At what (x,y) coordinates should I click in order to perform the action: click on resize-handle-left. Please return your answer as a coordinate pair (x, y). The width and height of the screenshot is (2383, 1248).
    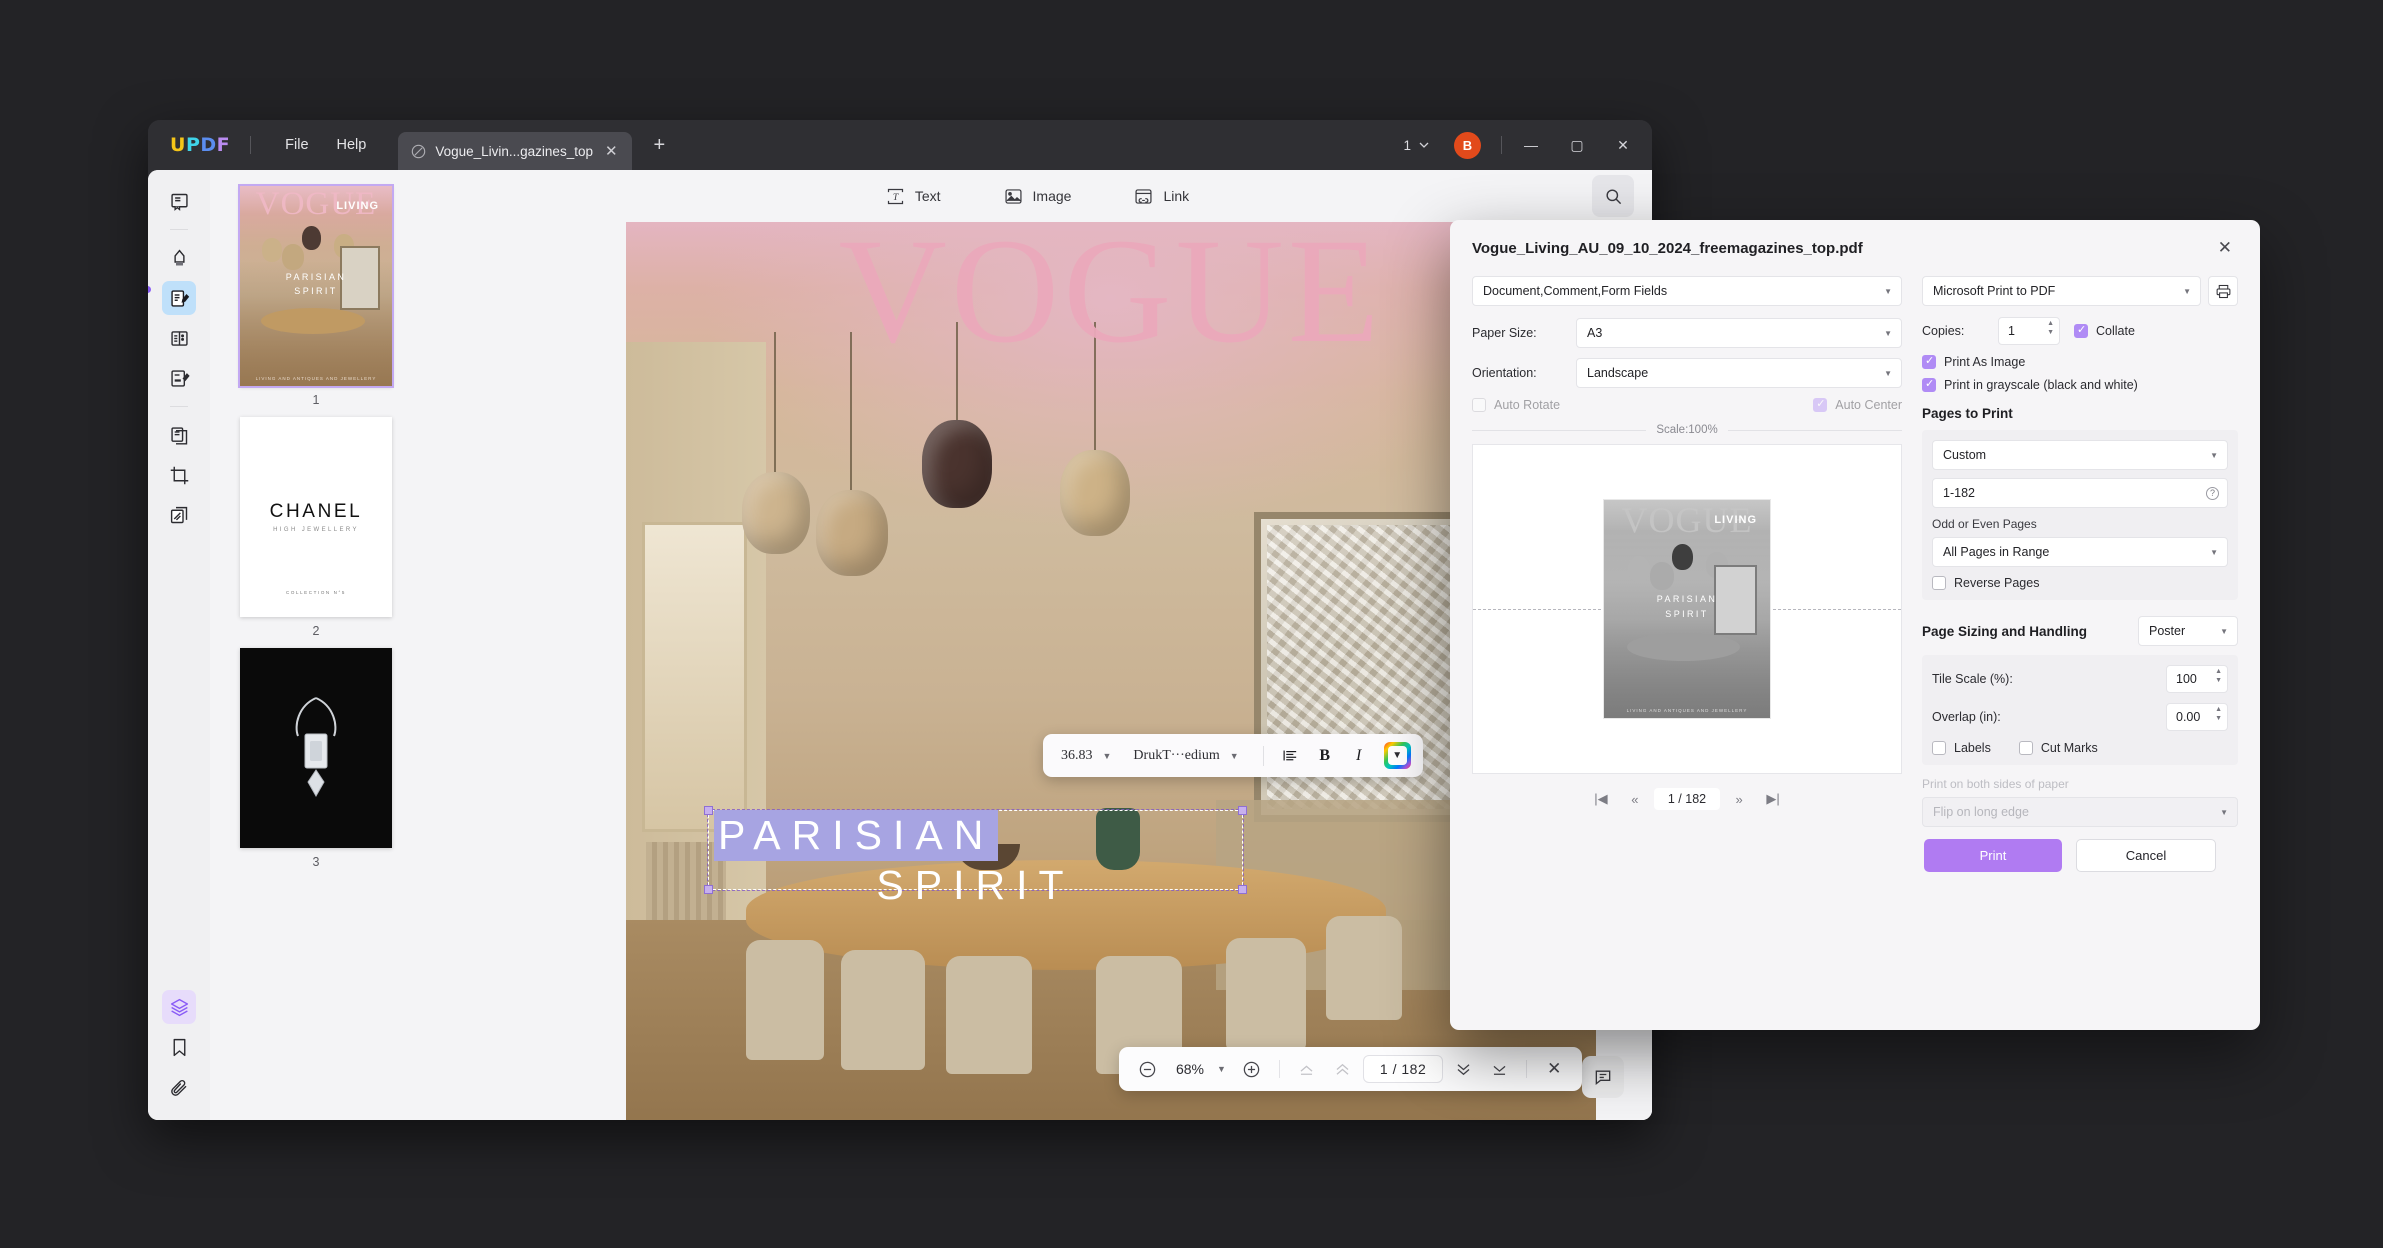
    Looking at the image, I should click on (708, 810).